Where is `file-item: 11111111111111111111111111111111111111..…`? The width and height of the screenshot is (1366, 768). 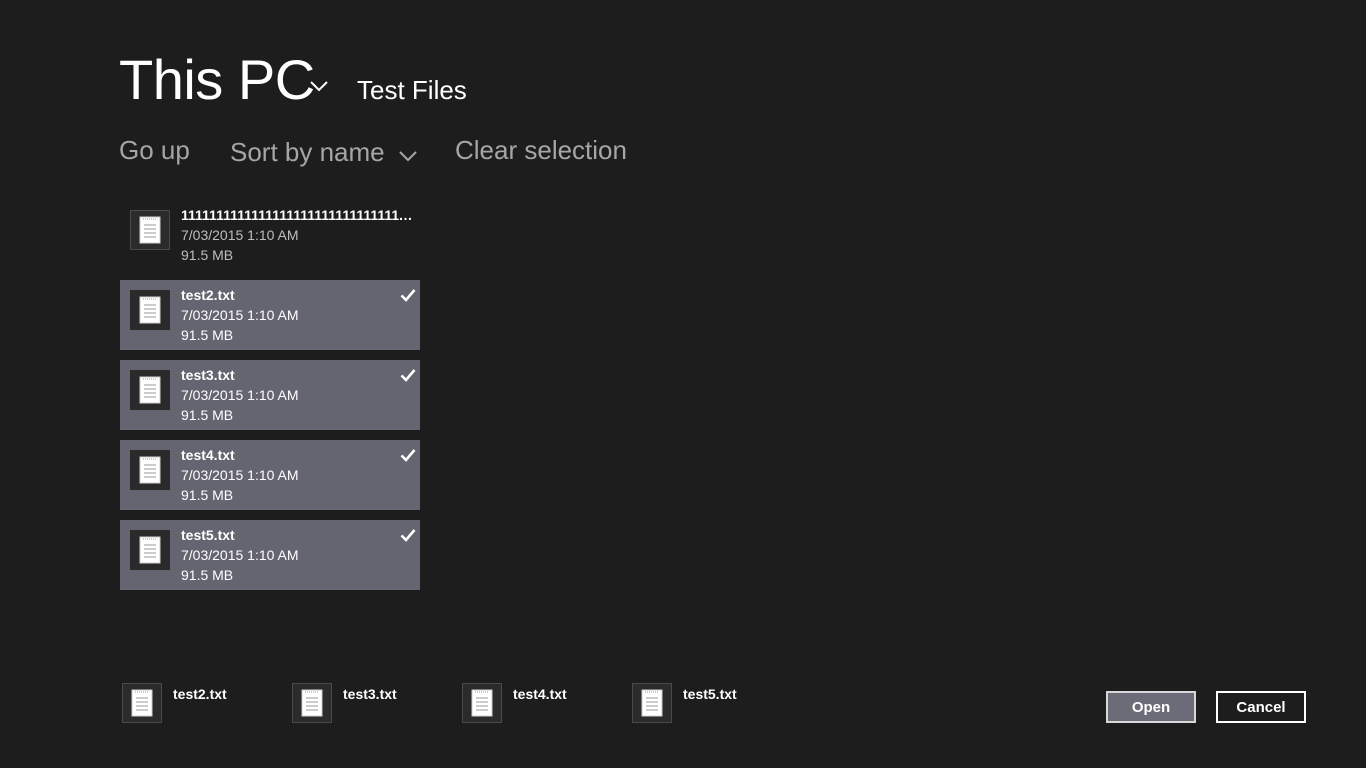
file-item: 11111111111111111111111111111111111111..… is located at coordinates (270, 235).